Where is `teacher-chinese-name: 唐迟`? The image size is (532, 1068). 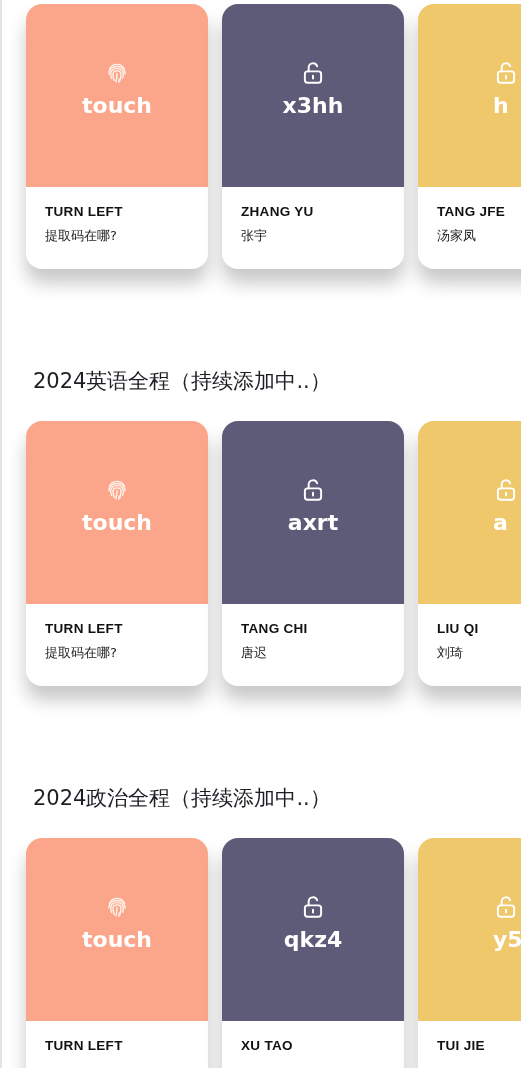 teacher-chinese-name: 唐迟 is located at coordinates (254, 653).